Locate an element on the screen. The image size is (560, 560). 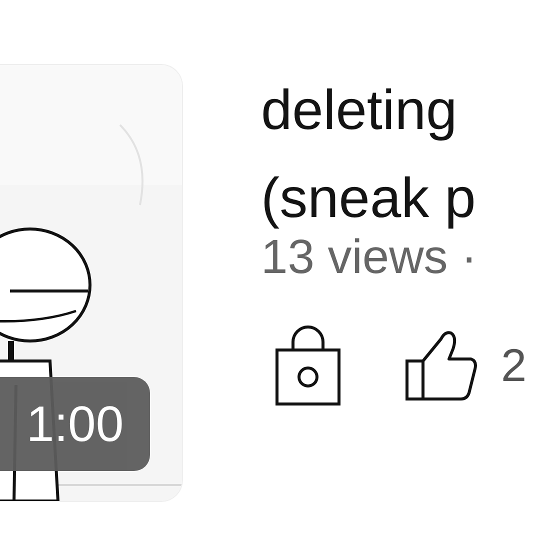
video-title: deleting is located at coordinates (394, 110).